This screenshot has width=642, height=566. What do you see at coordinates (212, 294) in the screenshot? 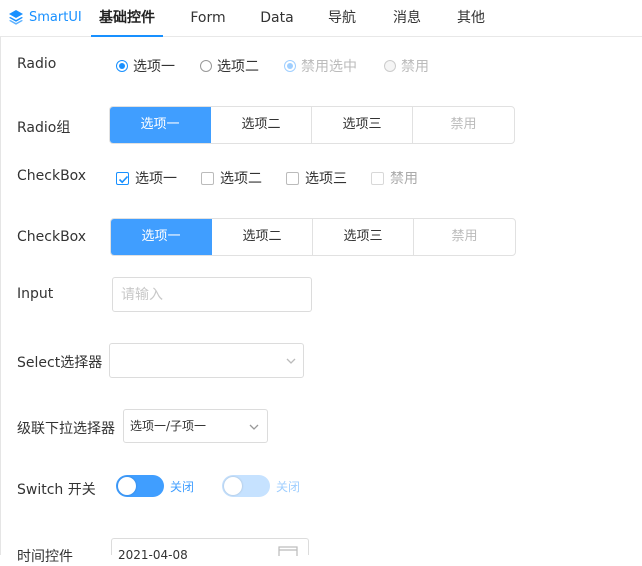
I see `text-input` at bounding box center [212, 294].